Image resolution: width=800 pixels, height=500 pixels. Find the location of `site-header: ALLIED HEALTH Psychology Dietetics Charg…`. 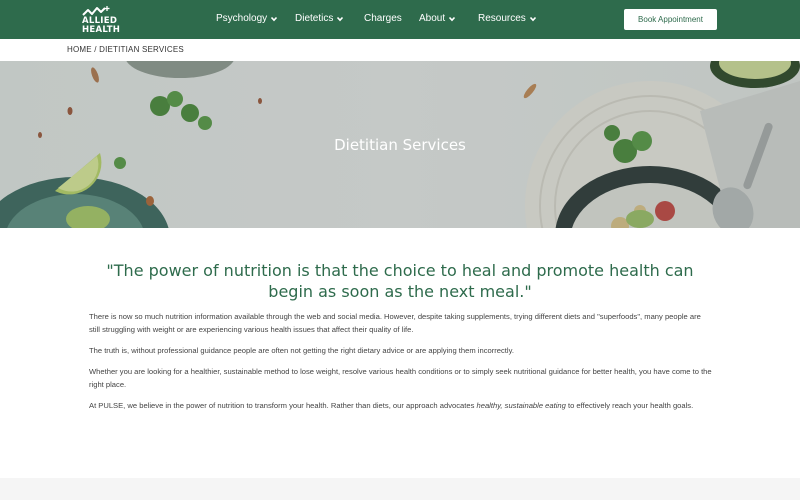

site-header: ALLIED HEALTH Psychology Dietetics Charg… is located at coordinates (400, 19).